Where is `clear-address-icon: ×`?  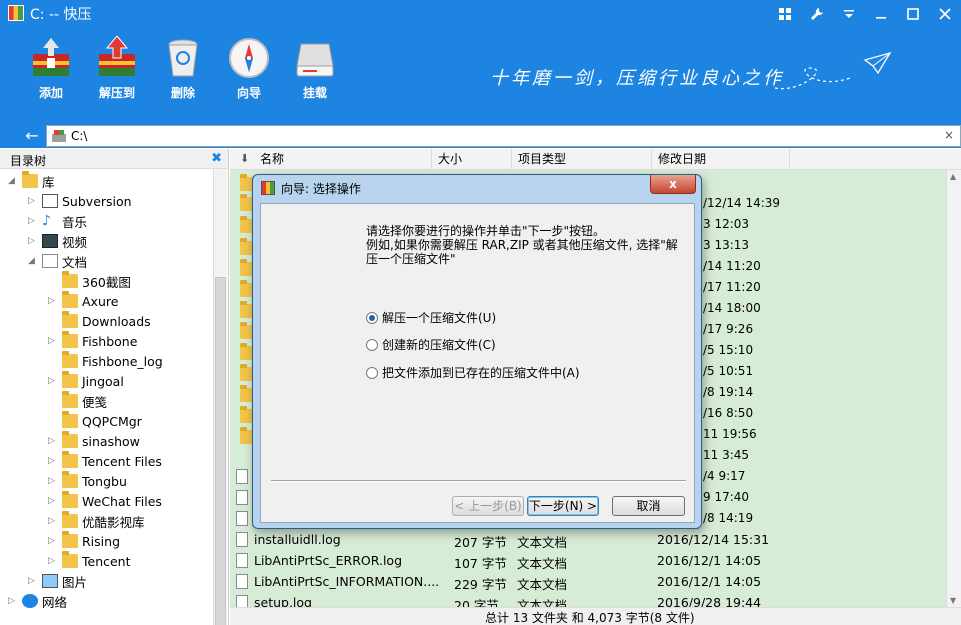
clear-address-icon: × is located at coordinates (949, 135).